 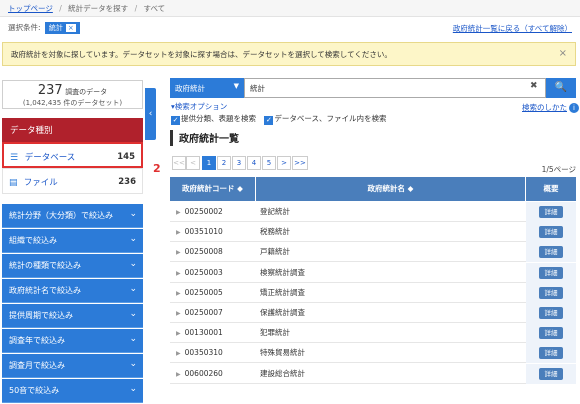 What do you see at coordinates (72, 341) in the screenshot?
I see `filter-survey-year: 調査年で絞込み ⌄` at bounding box center [72, 341].